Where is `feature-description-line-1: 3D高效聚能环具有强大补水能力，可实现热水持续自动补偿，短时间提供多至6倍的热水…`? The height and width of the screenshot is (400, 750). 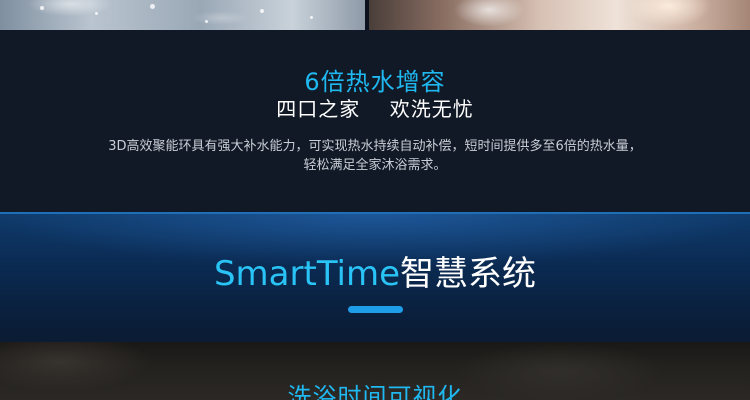
feature-description-line-1: 3D高效聚能环具有强大补水能力，可实现热水持续自动补偿，短时间提供多至6倍的热水… is located at coordinates (375, 146).